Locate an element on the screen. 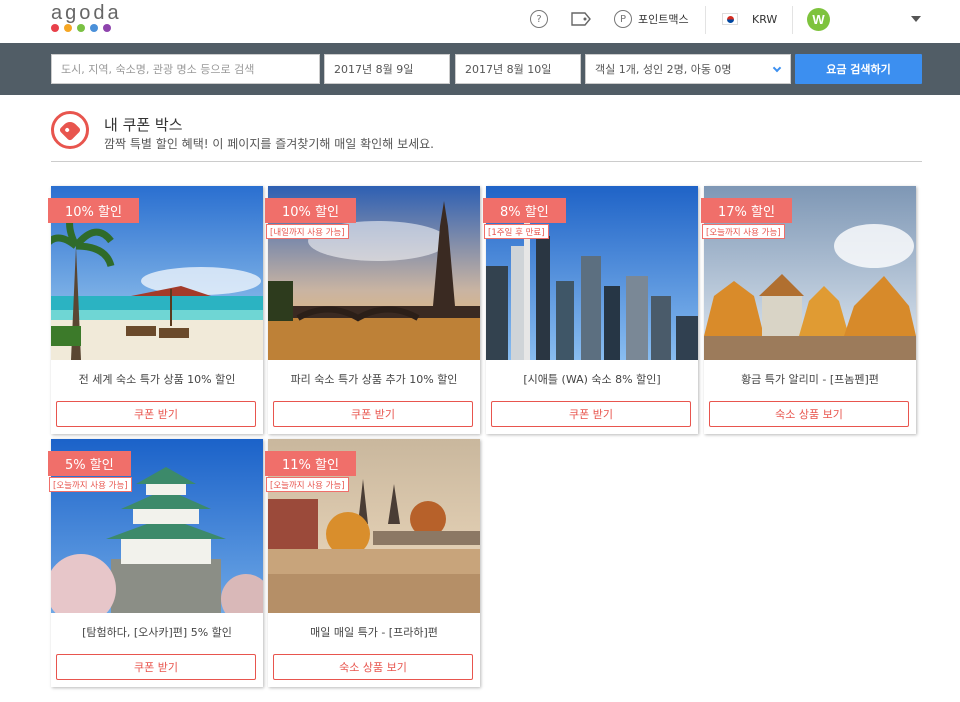  expiry-note: [내일까지 사용 가능] is located at coordinates (307, 231).